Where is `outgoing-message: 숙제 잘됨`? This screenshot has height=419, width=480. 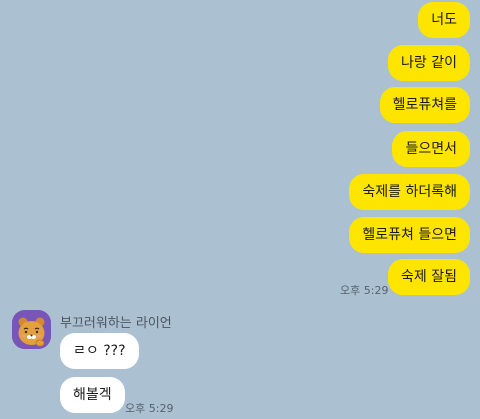 outgoing-message: 숙제 잘됨 is located at coordinates (429, 277).